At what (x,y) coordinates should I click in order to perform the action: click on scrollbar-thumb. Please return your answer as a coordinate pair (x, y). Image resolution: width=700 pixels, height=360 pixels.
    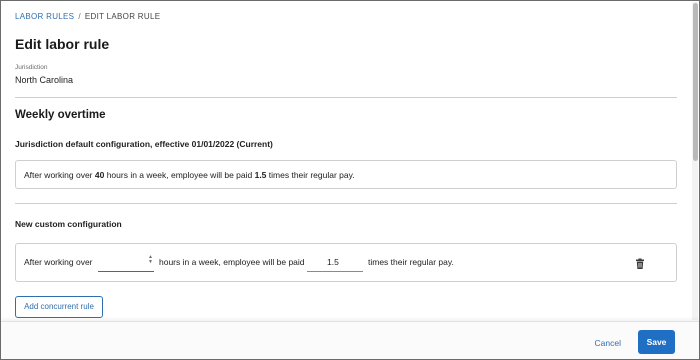
    Looking at the image, I should click on (695, 82).